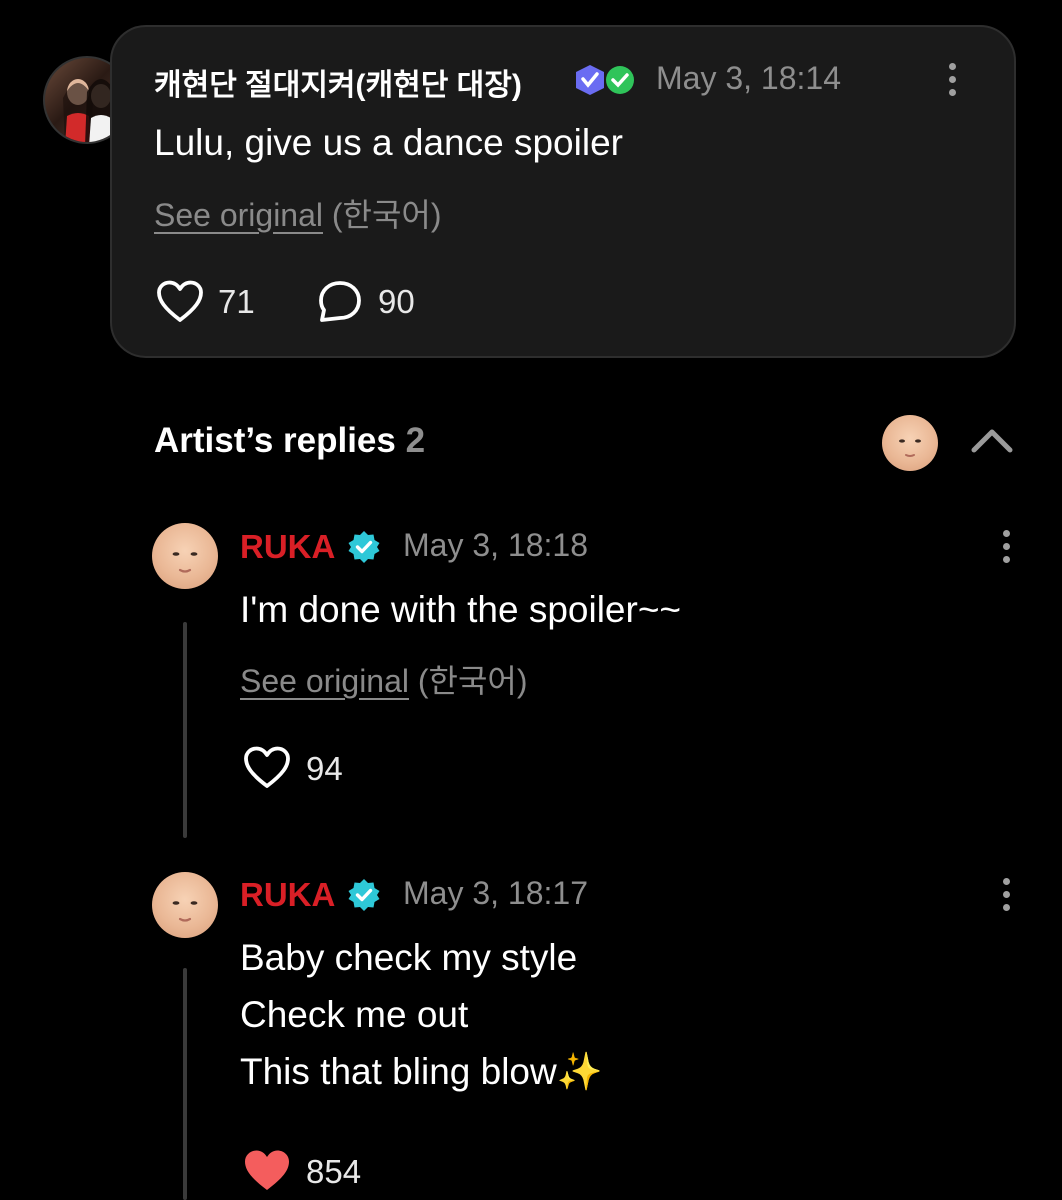  What do you see at coordinates (267, 1171) in the screenshot?
I see `heart-filled-icon` at bounding box center [267, 1171].